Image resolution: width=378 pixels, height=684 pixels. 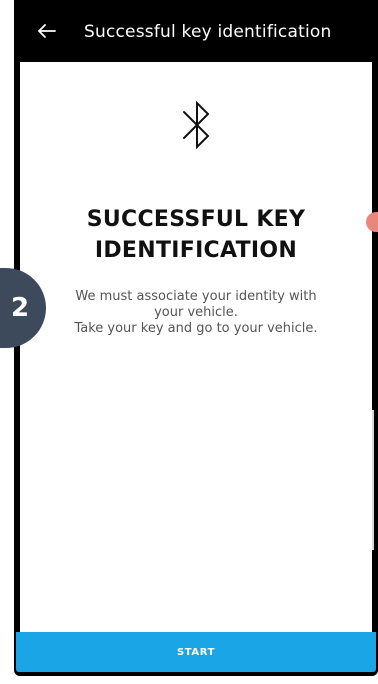 What do you see at coordinates (196, 219) in the screenshot?
I see `success-heading-line1: SUCCESSFUL KEY` at bounding box center [196, 219].